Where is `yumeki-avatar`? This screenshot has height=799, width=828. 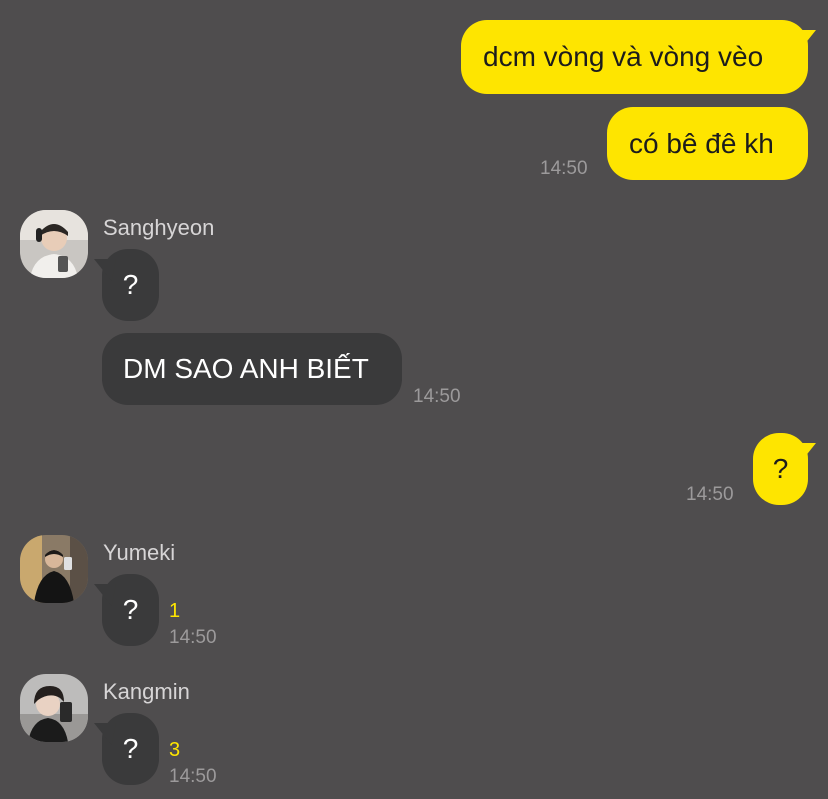 yumeki-avatar is located at coordinates (54, 569).